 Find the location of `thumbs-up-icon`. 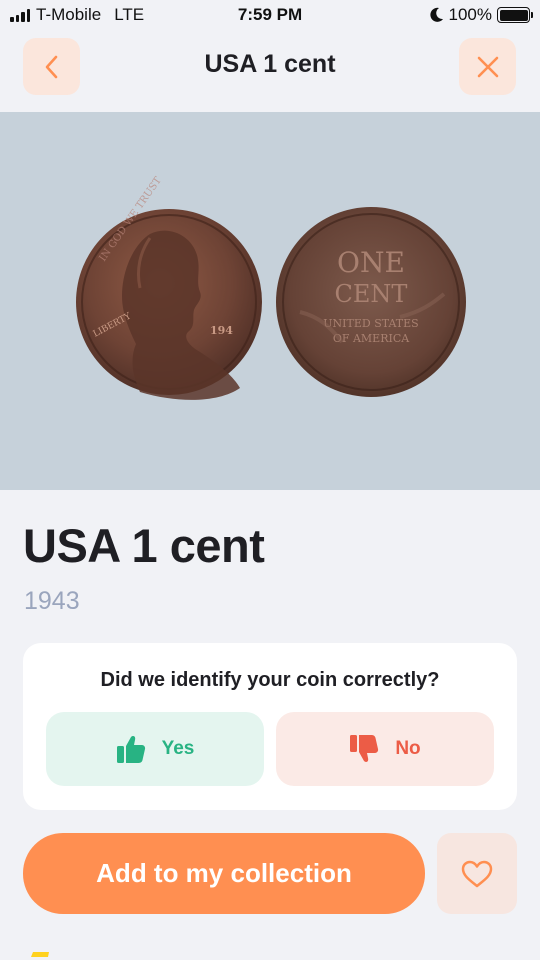

thumbs-up-icon is located at coordinates (130, 749).